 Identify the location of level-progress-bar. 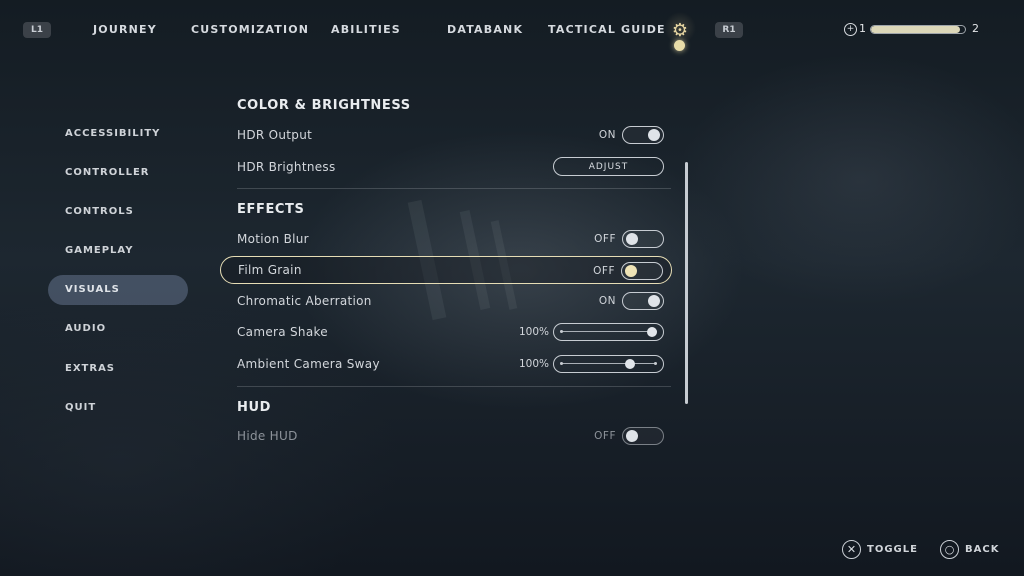
(918, 29).